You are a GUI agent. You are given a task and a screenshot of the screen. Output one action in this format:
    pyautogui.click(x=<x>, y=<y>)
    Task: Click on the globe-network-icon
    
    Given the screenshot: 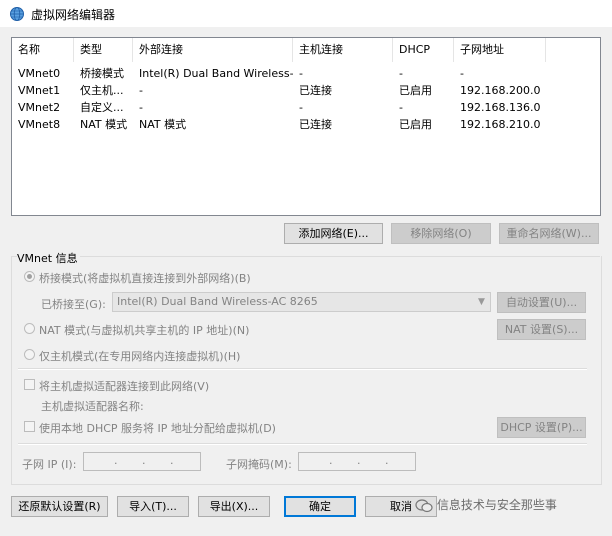 What is the action you would take?
    pyautogui.click(x=17, y=14)
    